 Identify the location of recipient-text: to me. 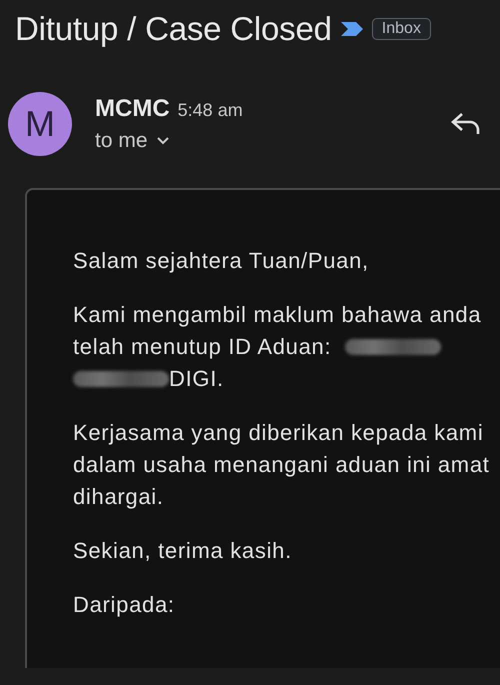
(121, 141).